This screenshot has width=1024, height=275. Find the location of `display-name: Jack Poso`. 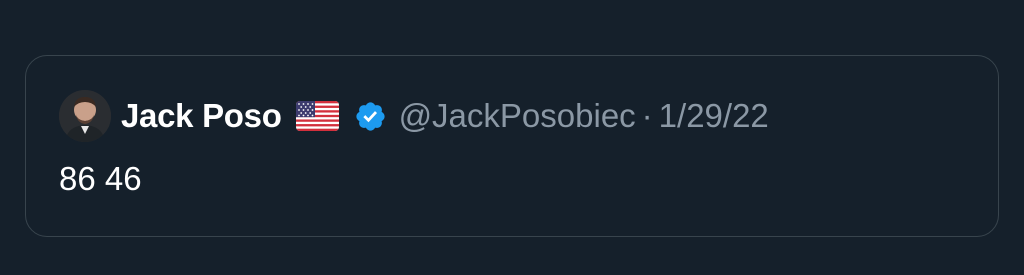

display-name: Jack Poso is located at coordinates (201, 116).